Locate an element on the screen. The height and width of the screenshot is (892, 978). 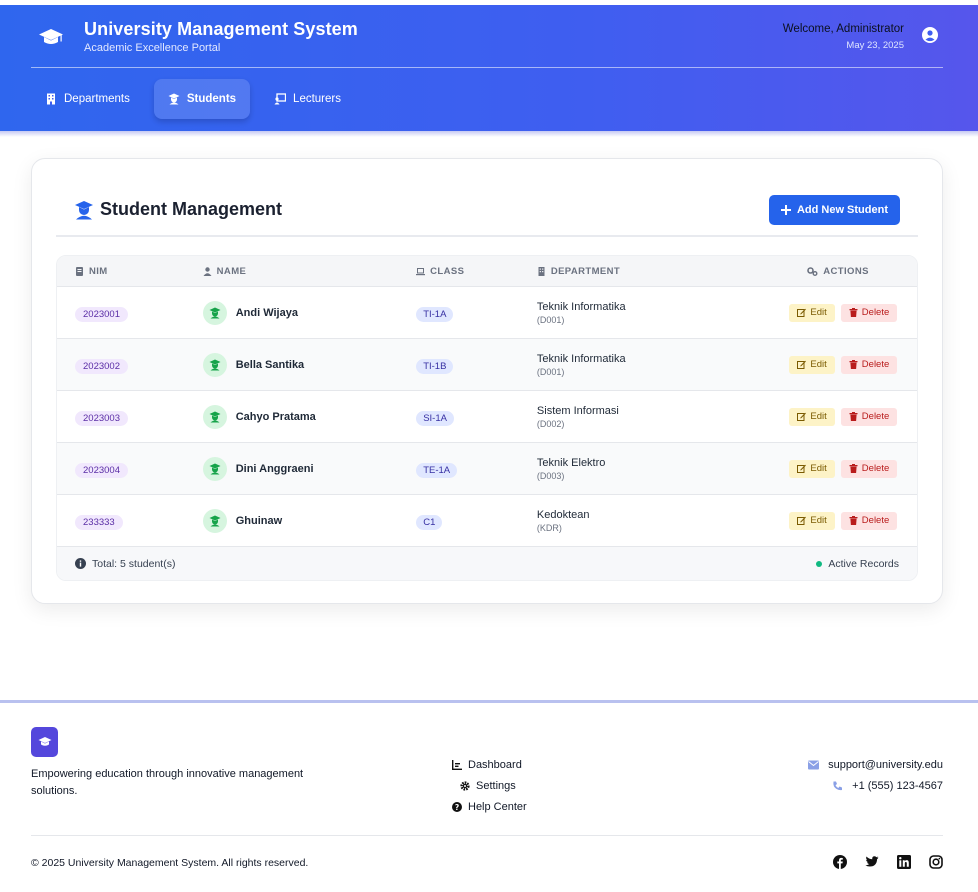
nim-badge: 2023004 is located at coordinates (101, 470).